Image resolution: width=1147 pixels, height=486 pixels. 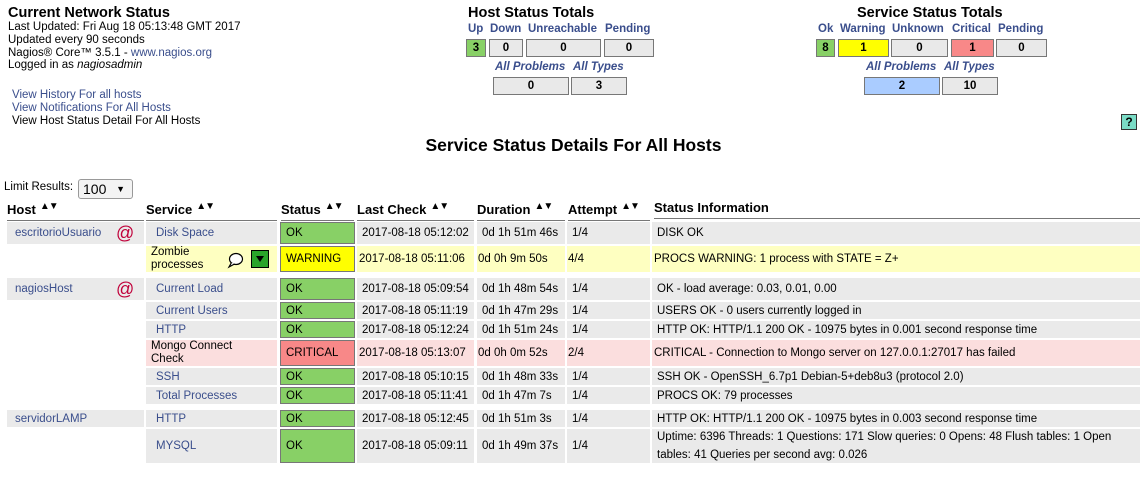 What do you see at coordinates (392, 209) in the screenshot?
I see `column-header-last-check-label: Last Check` at bounding box center [392, 209].